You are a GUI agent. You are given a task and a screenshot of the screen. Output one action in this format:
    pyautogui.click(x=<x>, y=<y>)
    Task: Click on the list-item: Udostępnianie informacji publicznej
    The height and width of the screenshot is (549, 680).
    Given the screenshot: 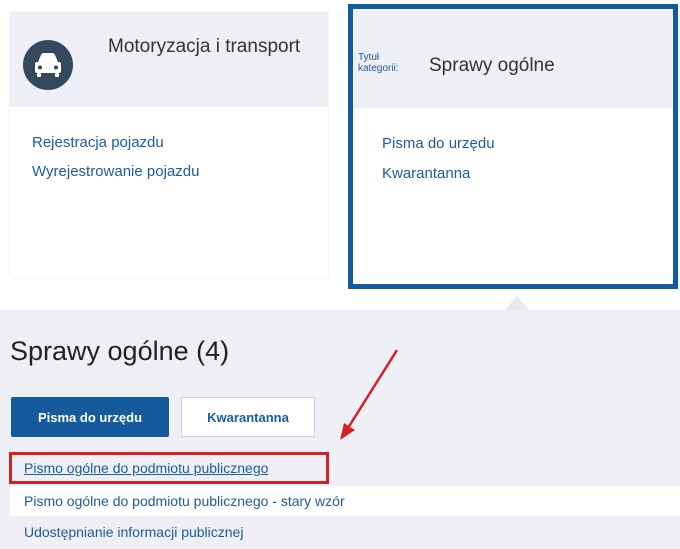 What is the action you would take?
    pyautogui.click(x=345, y=532)
    